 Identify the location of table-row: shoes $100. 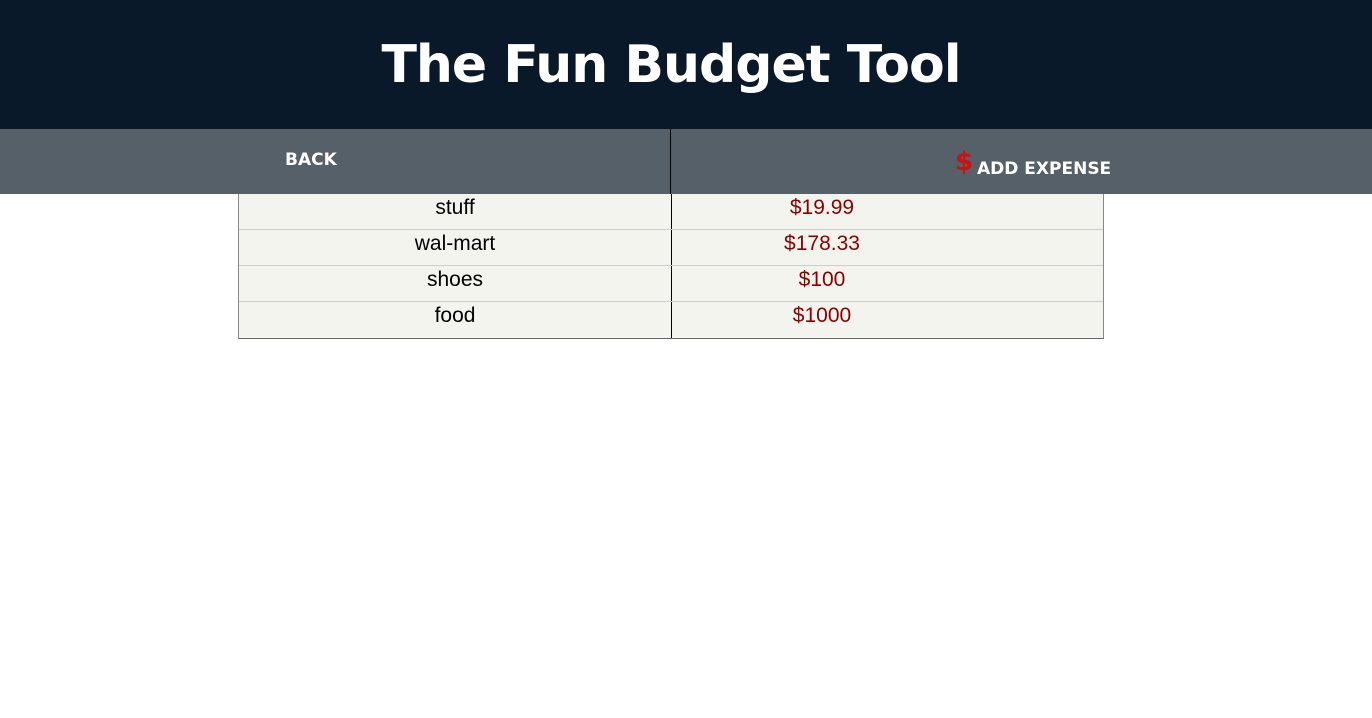
(671, 284).